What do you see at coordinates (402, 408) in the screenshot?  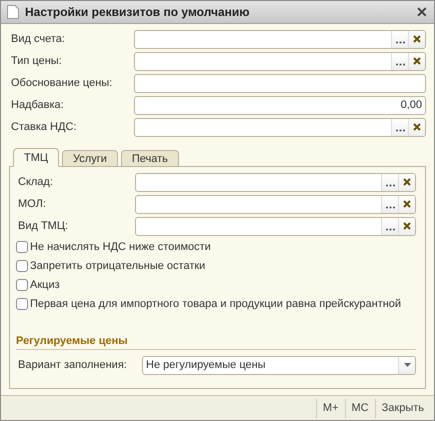 I see `footer-button: Закрыть` at bounding box center [402, 408].